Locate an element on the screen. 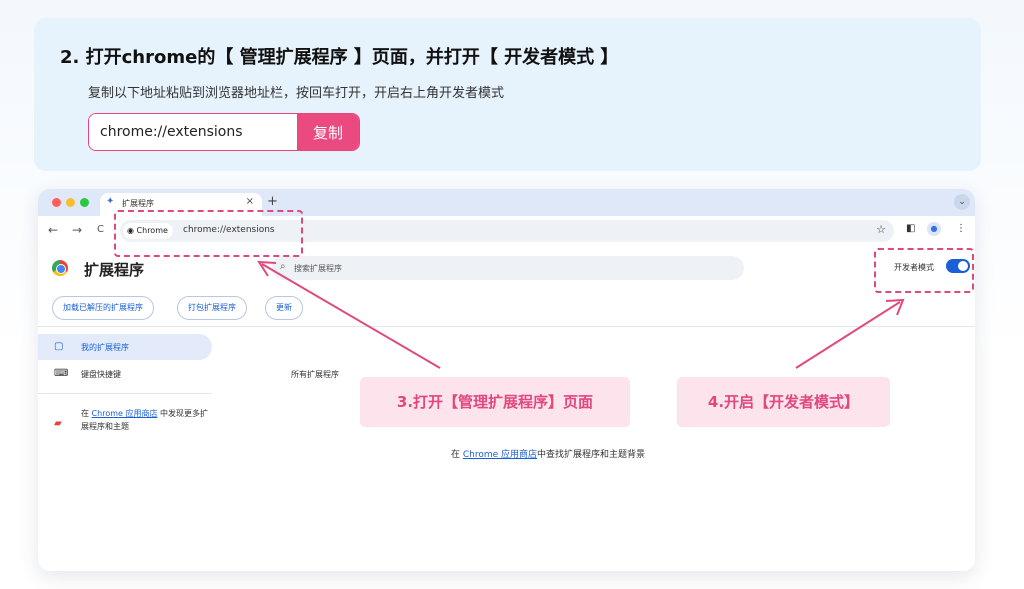 The width and height of the screenshot is (1024, 589). annotation-arrows is located at coordinates (581, 314).